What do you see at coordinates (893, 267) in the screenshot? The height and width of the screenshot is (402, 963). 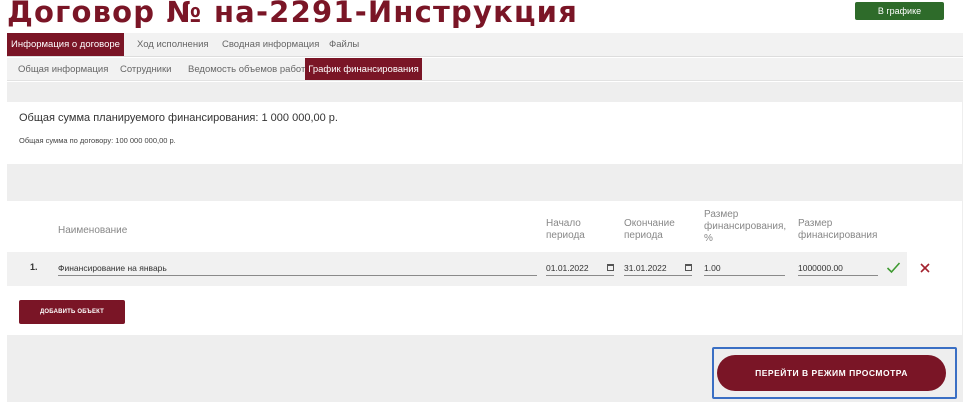 I see `check-icon` at bounding box center [893, 267].